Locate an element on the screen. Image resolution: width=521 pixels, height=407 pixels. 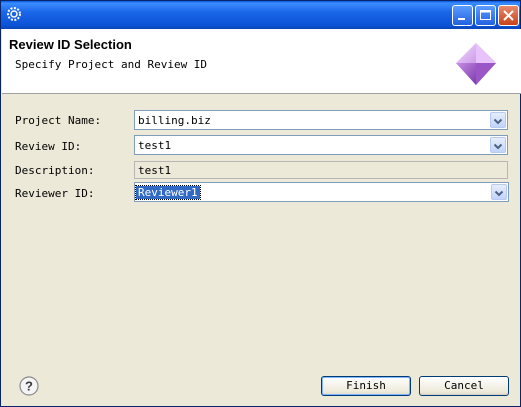
reviewer-id-dropdown-button is located at coordinates (499, 192).